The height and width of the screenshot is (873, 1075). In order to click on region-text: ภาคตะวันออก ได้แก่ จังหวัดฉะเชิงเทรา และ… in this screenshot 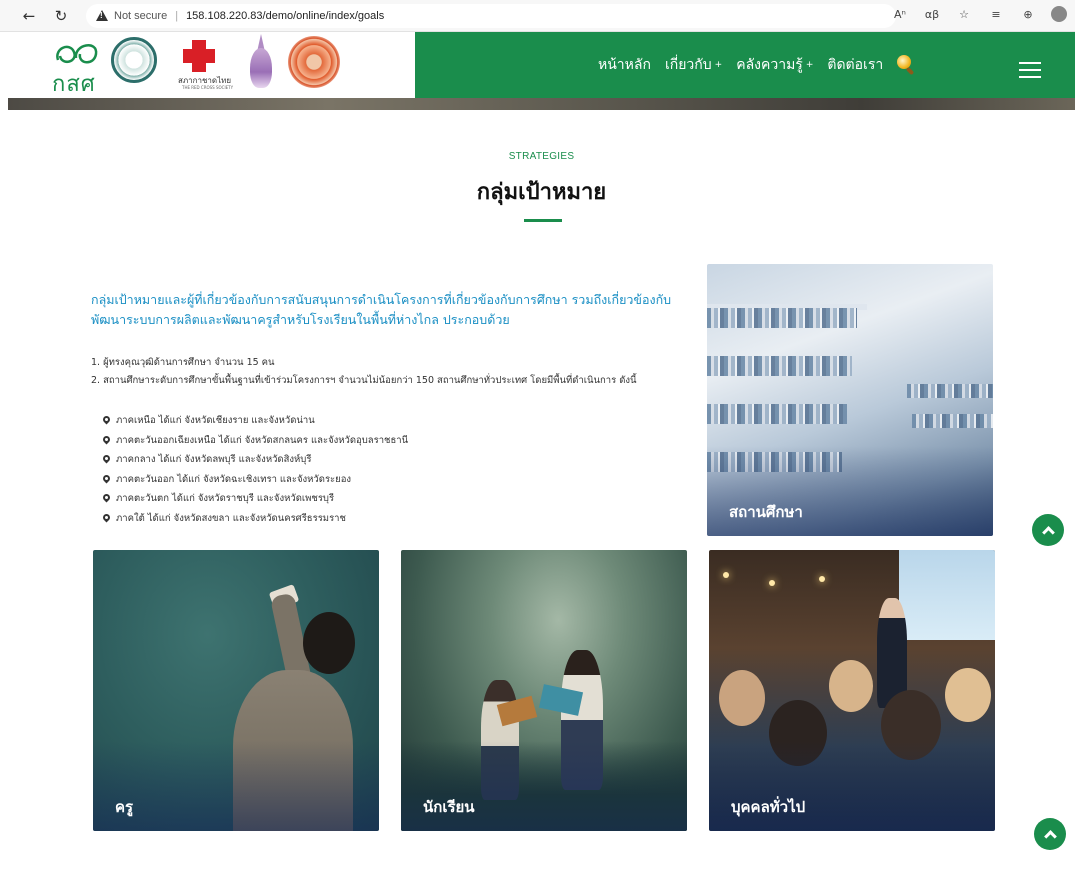, I will do `click(234, 479)`.